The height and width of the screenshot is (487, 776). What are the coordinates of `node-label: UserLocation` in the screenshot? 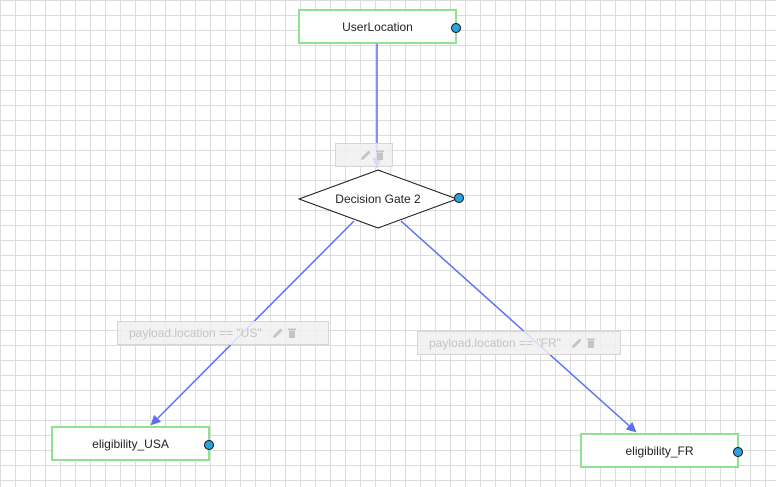 It's located at (377, 26).